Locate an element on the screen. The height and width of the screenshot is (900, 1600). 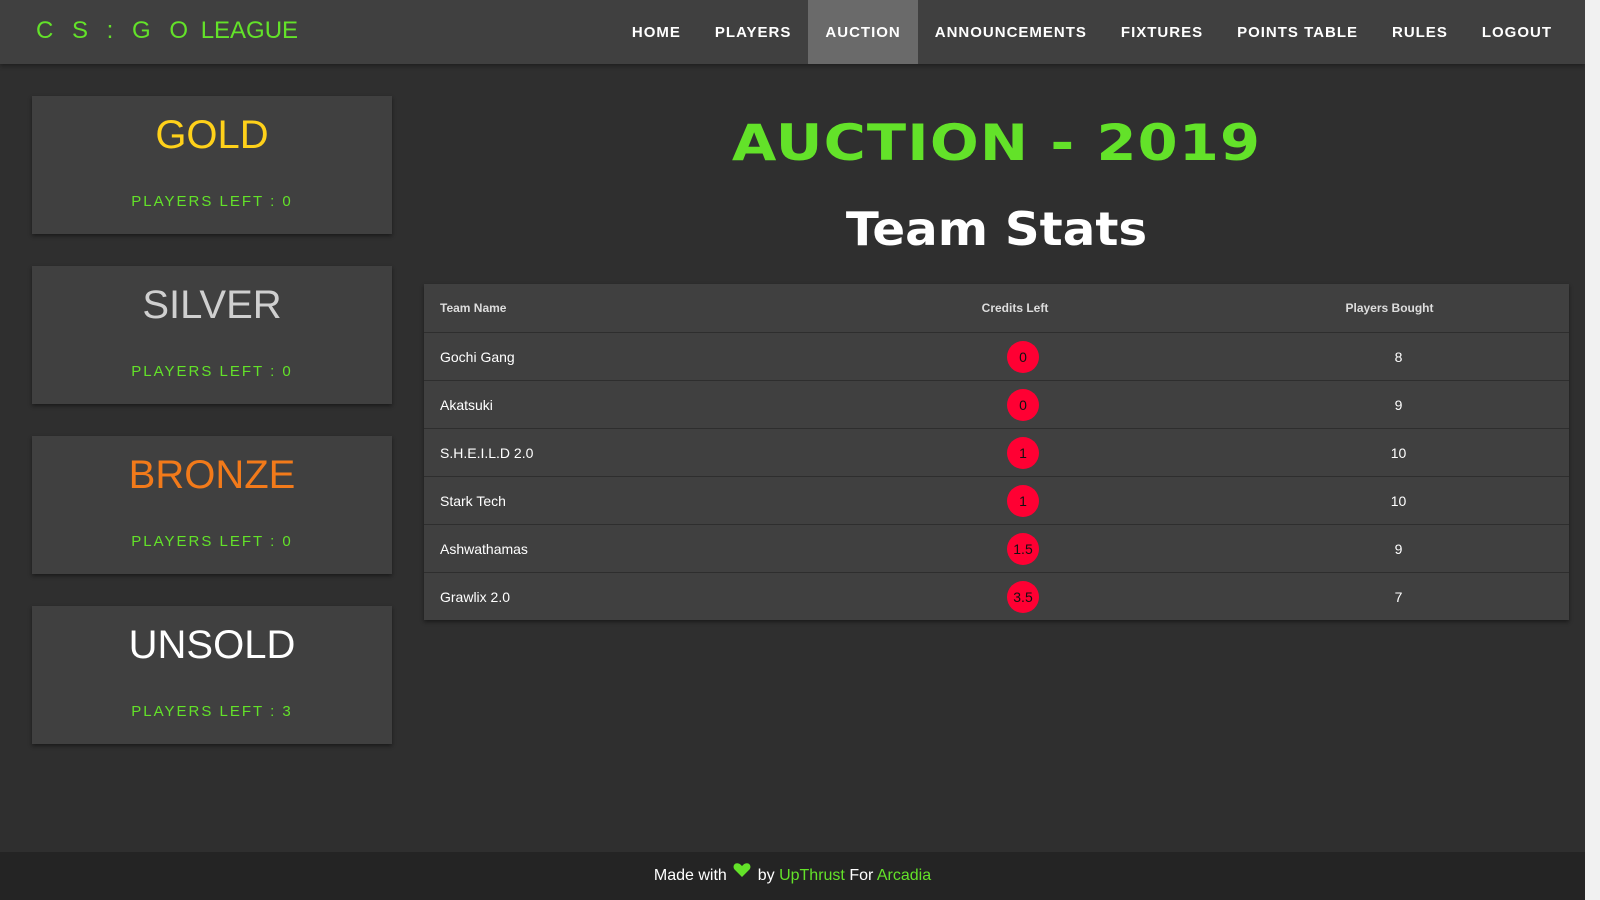
table-row: Akatsuki 0 9 is located at coordinates (996, 404).